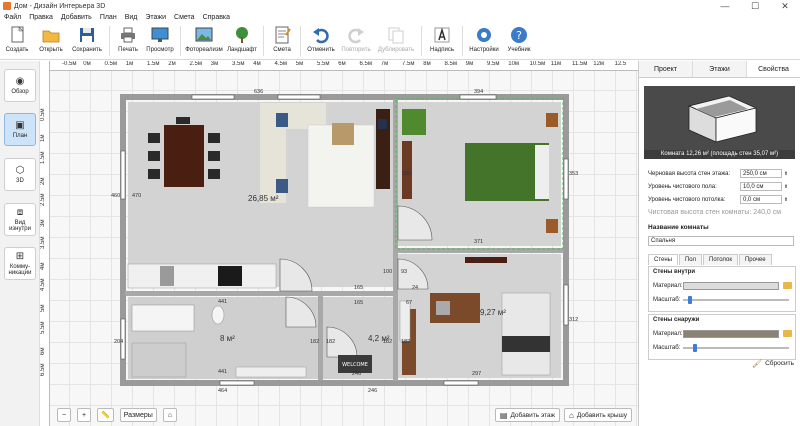 This screenshot has width=800, height=426. Describe the element at coordinates (443, 308) in the screenshot. I see `office-chair` at that location.